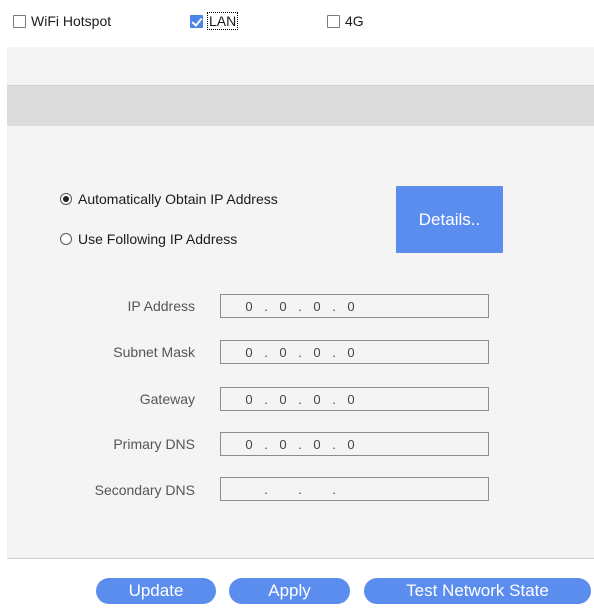  Describe the element at coordinates (317, 399) in the screenshot. I see `gateway-octet-3: 0` at that location.